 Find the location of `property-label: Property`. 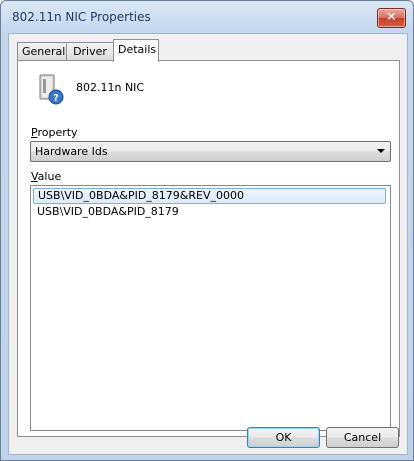

property-label: Property is located at coordinates (54, 132).